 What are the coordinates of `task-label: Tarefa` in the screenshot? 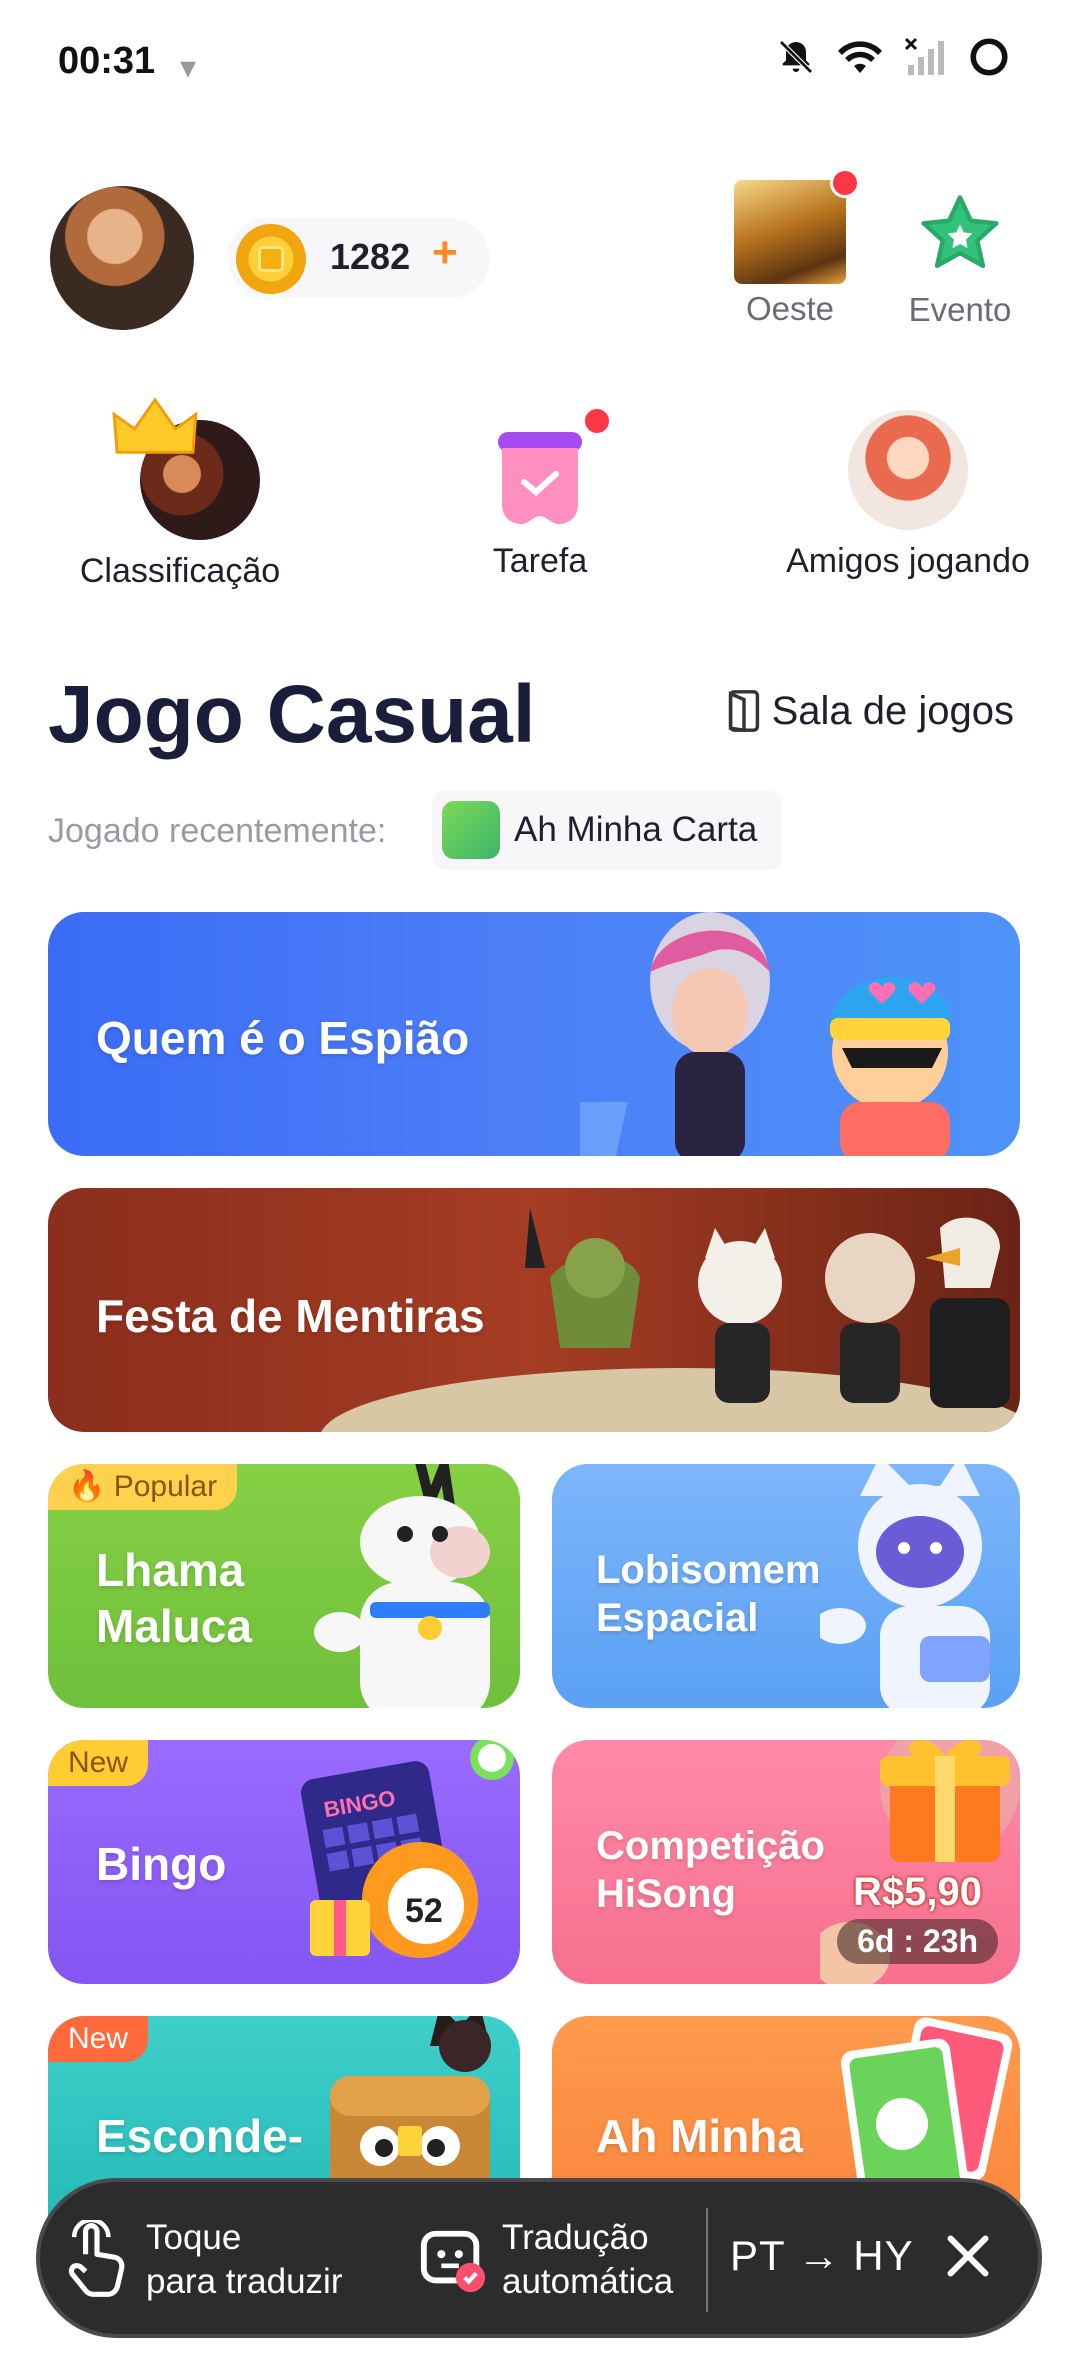 It's located at (540, 561).